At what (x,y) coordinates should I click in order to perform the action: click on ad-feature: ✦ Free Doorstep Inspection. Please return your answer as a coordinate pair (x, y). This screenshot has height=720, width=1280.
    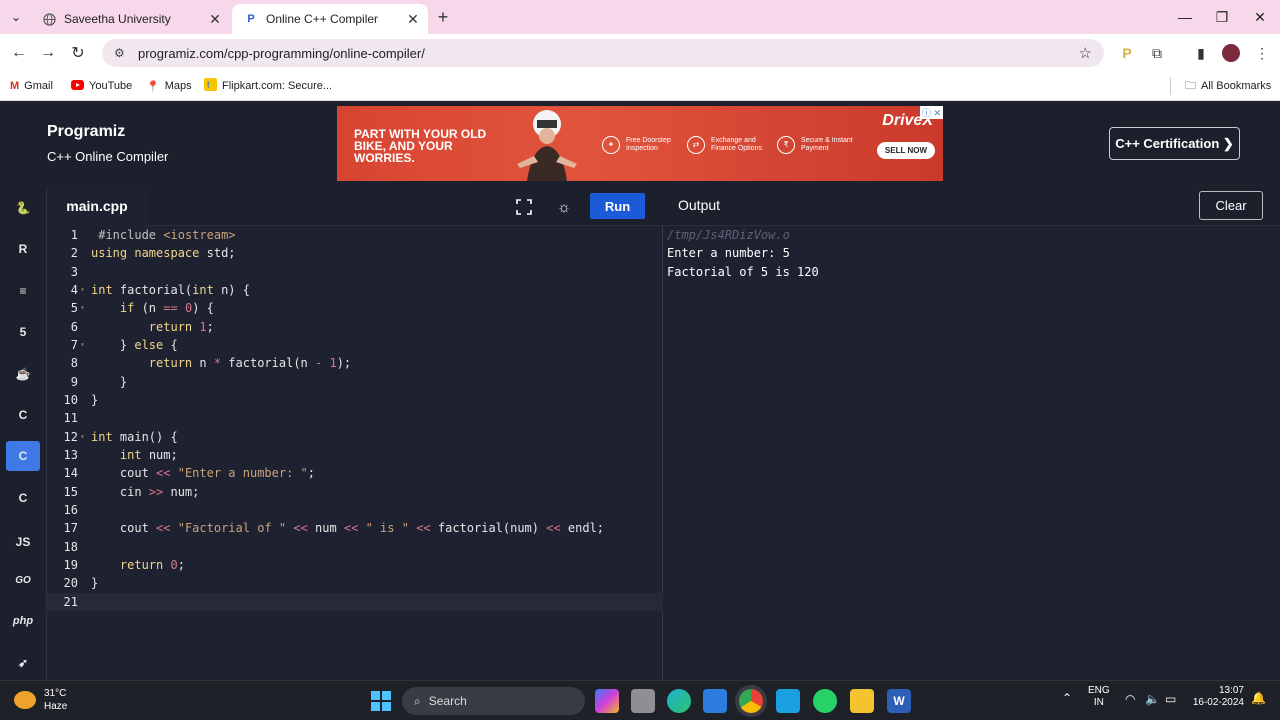
    Looking at the image, I should click on (641, 145).